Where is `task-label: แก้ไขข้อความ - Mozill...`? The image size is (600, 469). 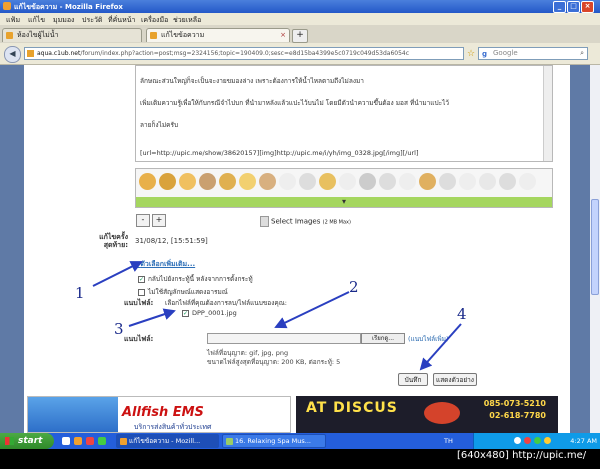 task-label: แก้ไขข้อความ - Mozill... is located at coordinates (165, 441).